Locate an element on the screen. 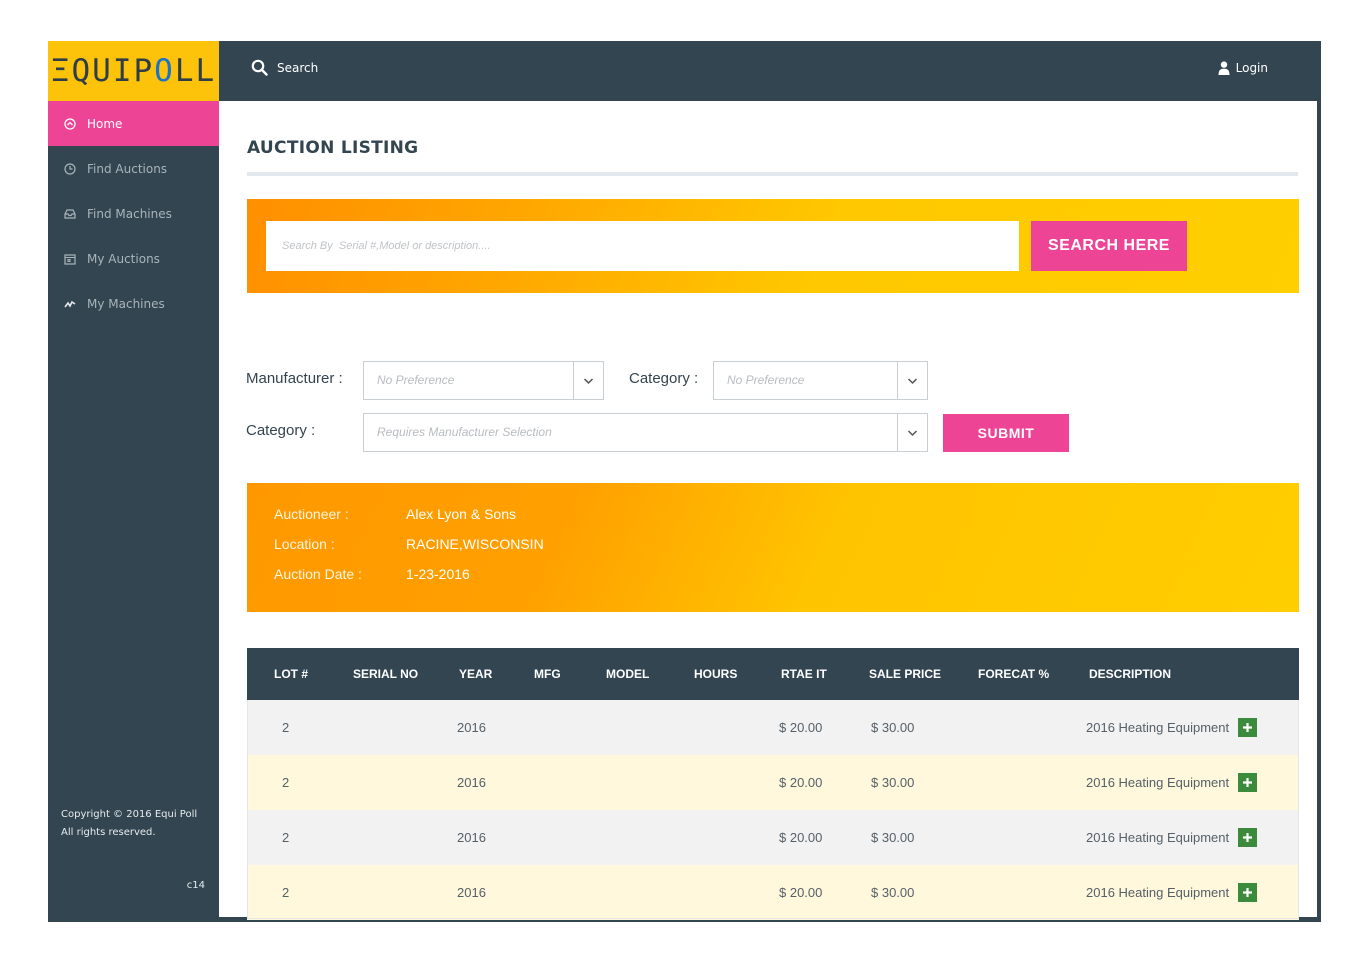 This screenshot has width=1366, height=966. sidebar-item-label: Find Auctions is located at coordinates (127, 168).